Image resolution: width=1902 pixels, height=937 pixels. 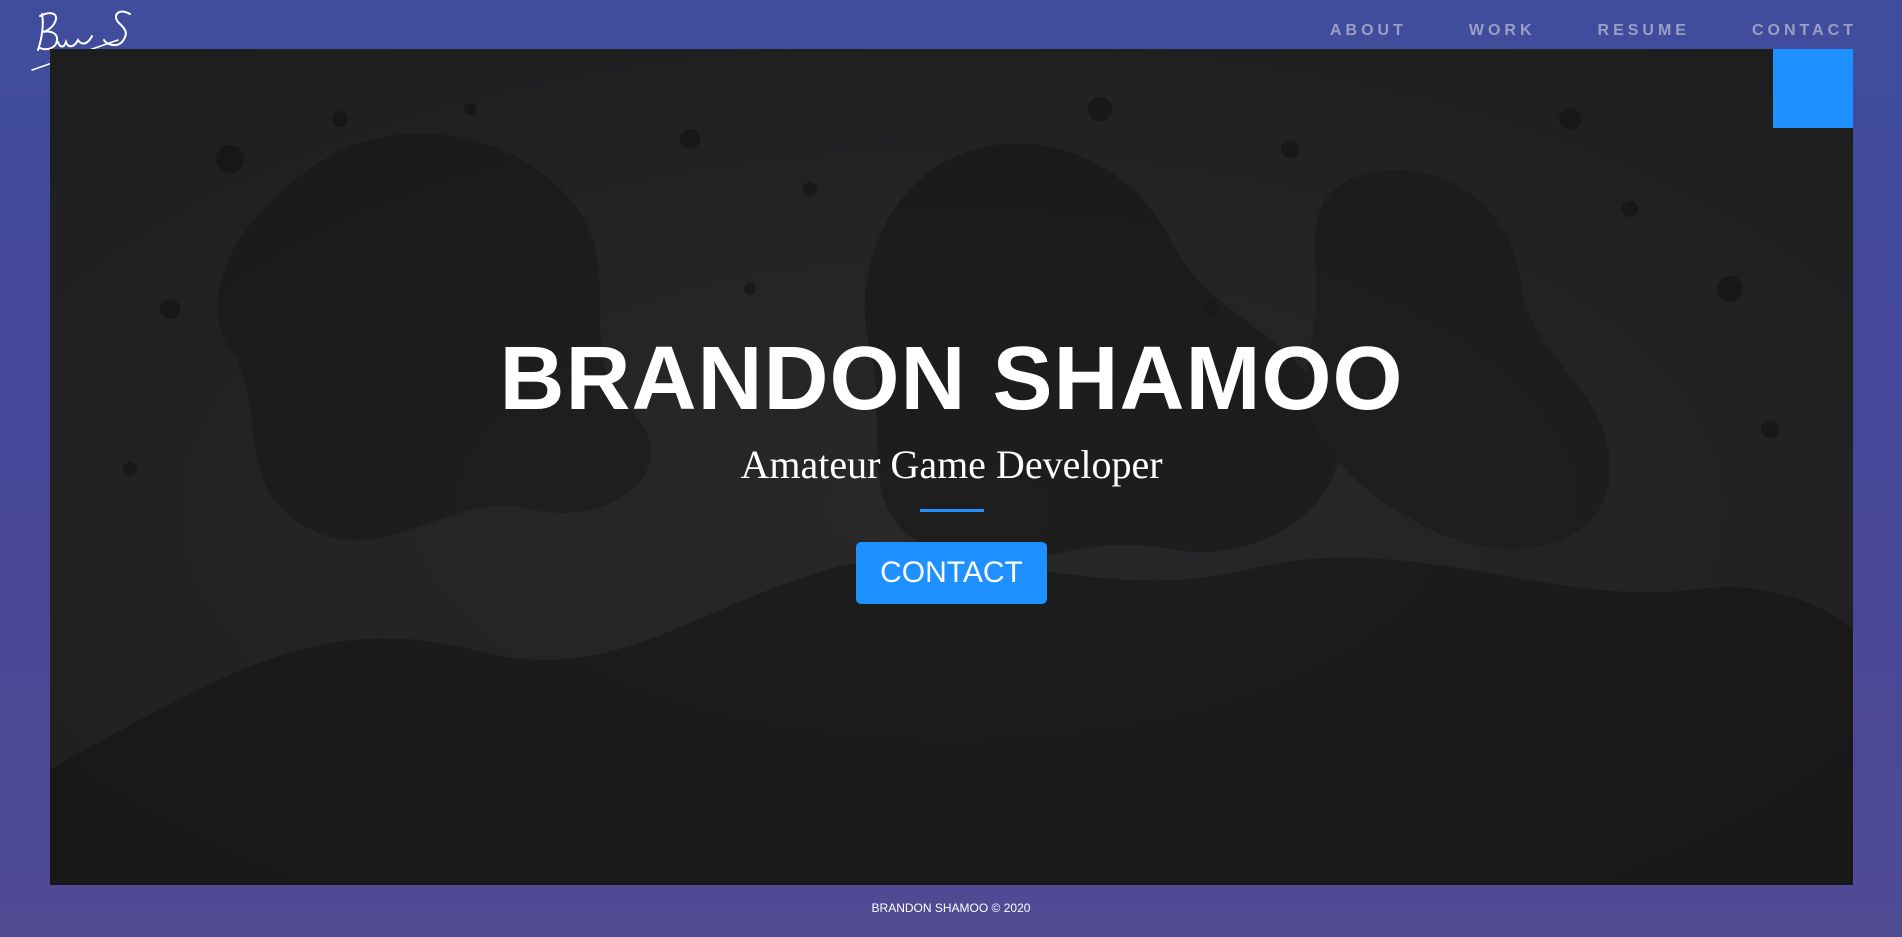 What do you see at coordinates (1502, 31) in the screenshot?
I see `nav-item-work: WORK` at bounding box center [1502, 31].